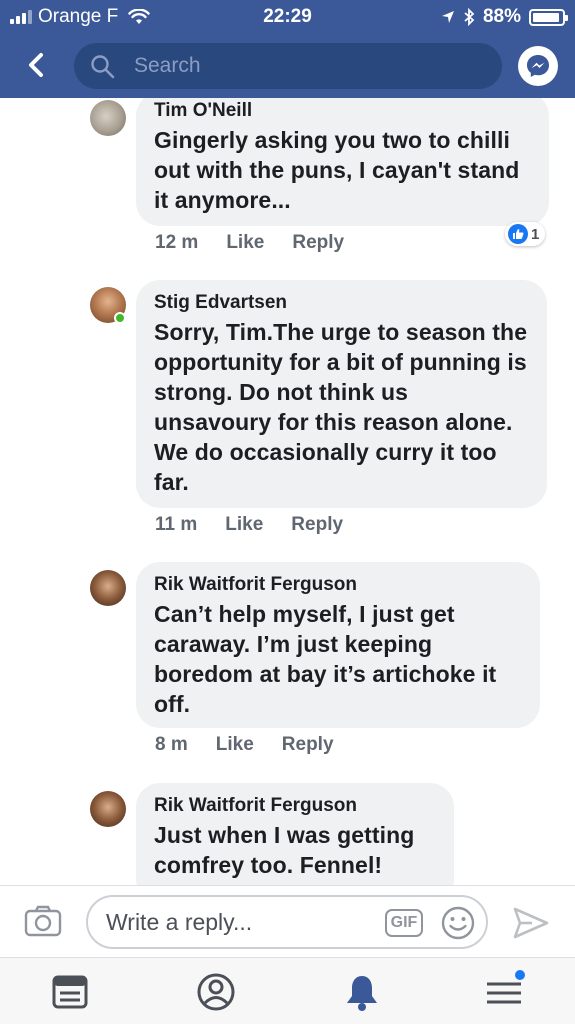 This screenshot has width=575, height=1024. I want to click on comment-actions: 8 m Like Reply, so click(244, 745).